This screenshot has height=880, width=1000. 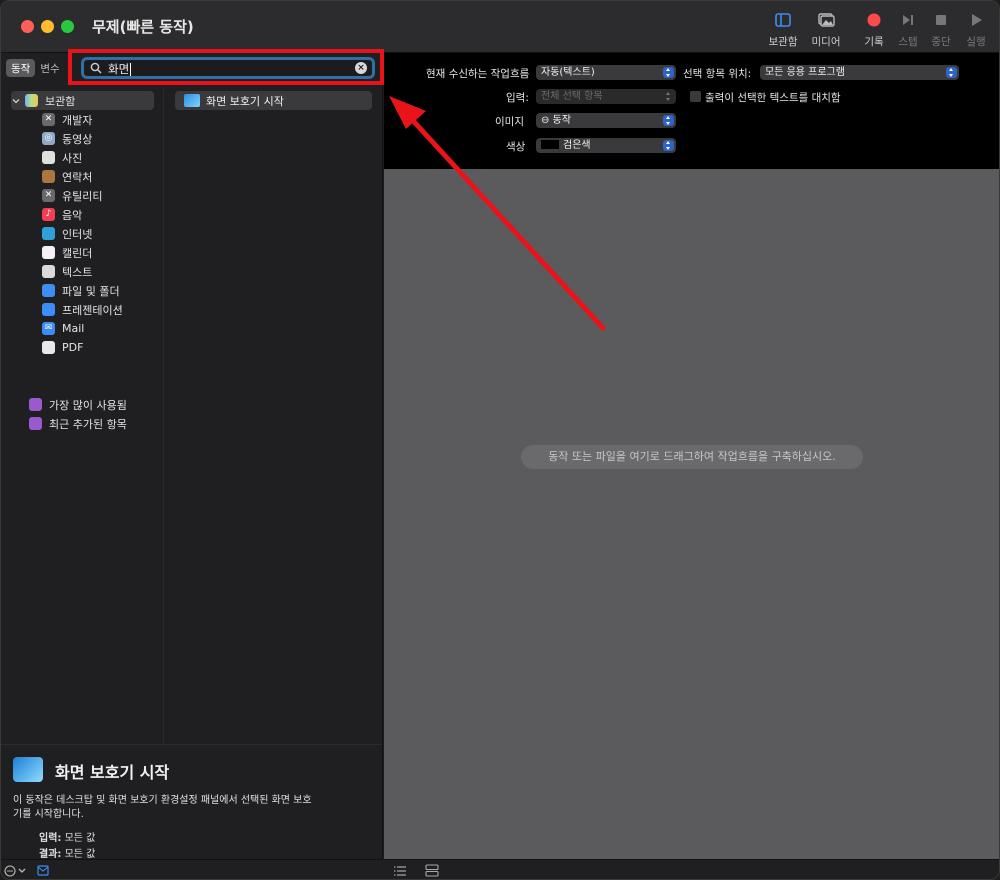 I want to click on library-toolbar-button: 보관함, so click(x=783, y=31).